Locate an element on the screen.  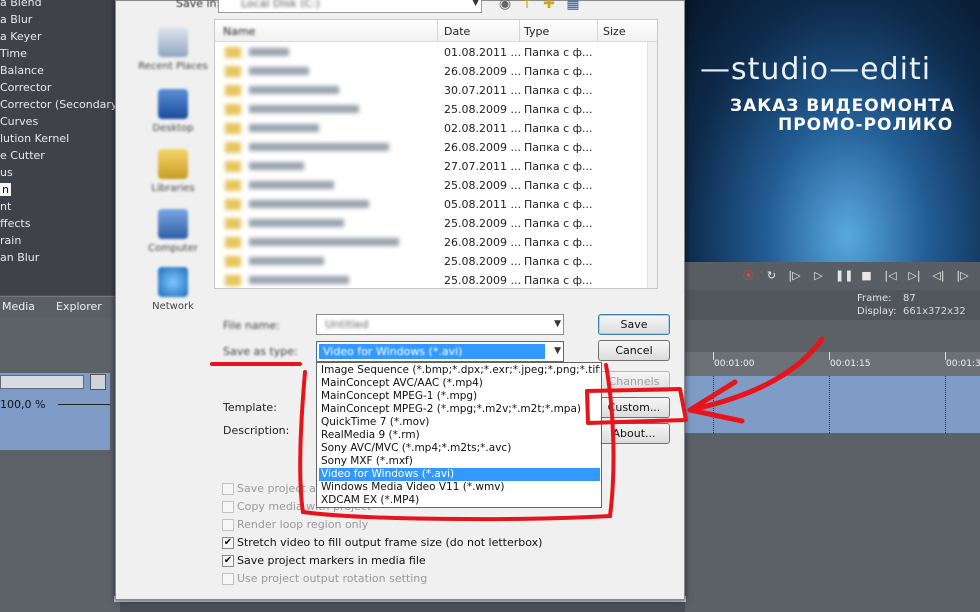
preview-line-1: ЗАКАЗ ВИДЕОМОНТА is located at coordinates (843, 106).